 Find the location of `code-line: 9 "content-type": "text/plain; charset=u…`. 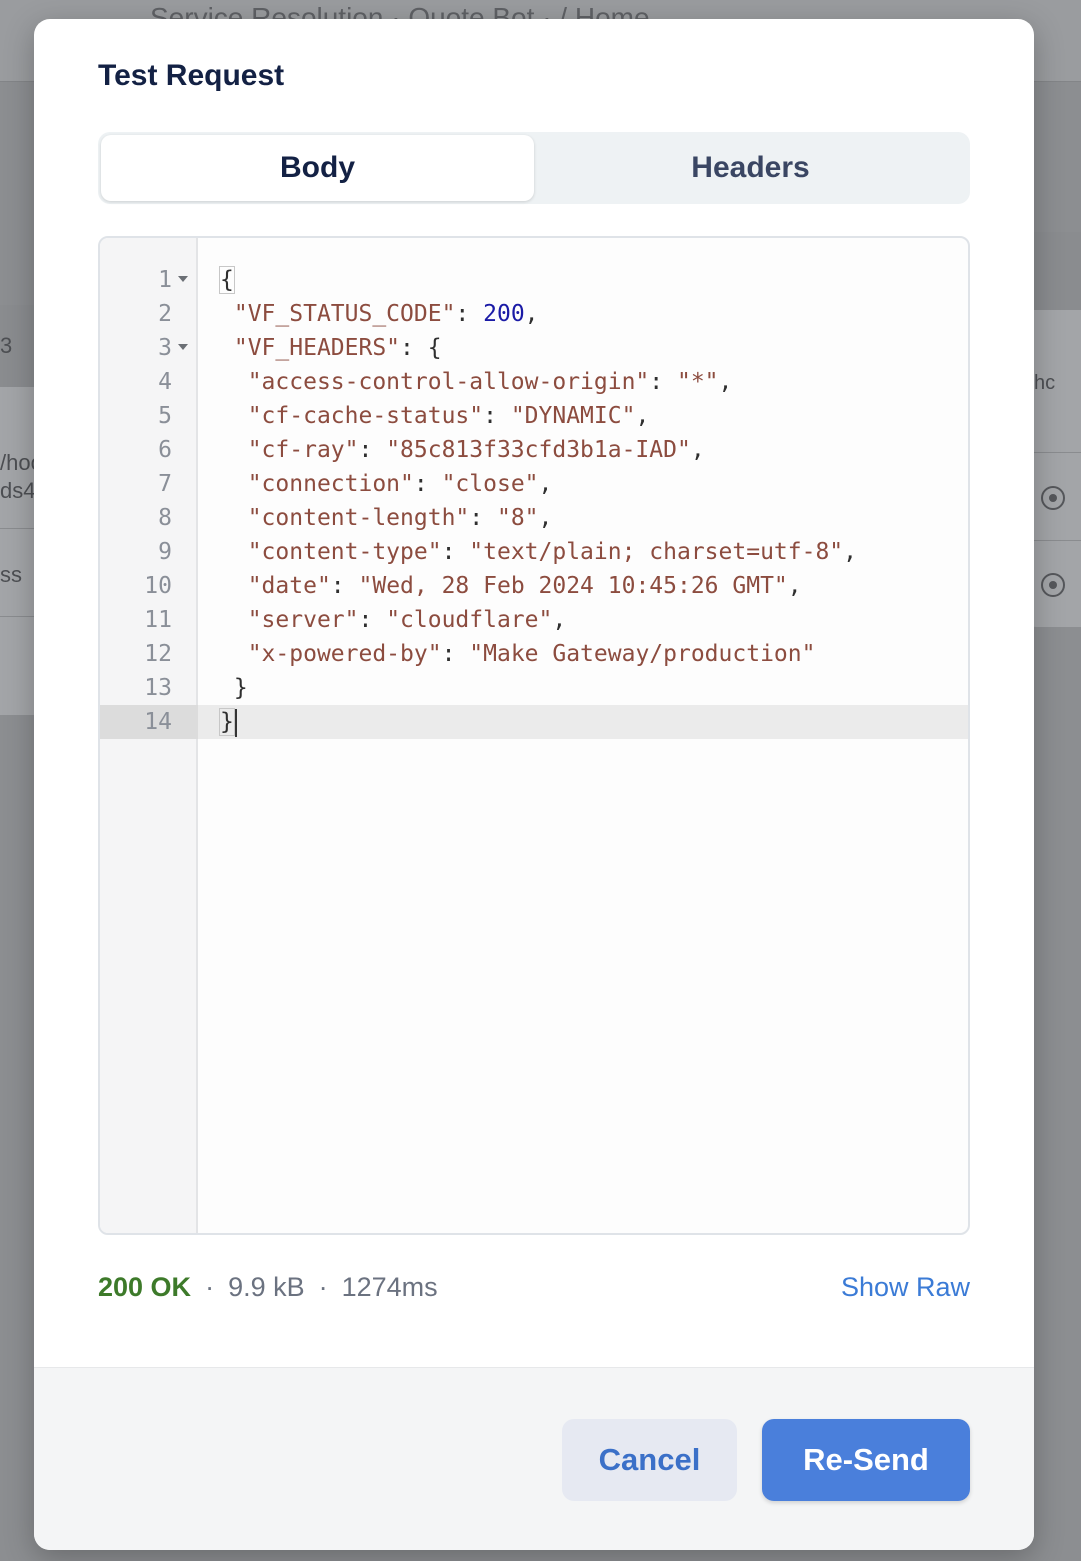

code-line: 9 "content-type": "text/plain; charset=u… is located at coordinates (534, 552).